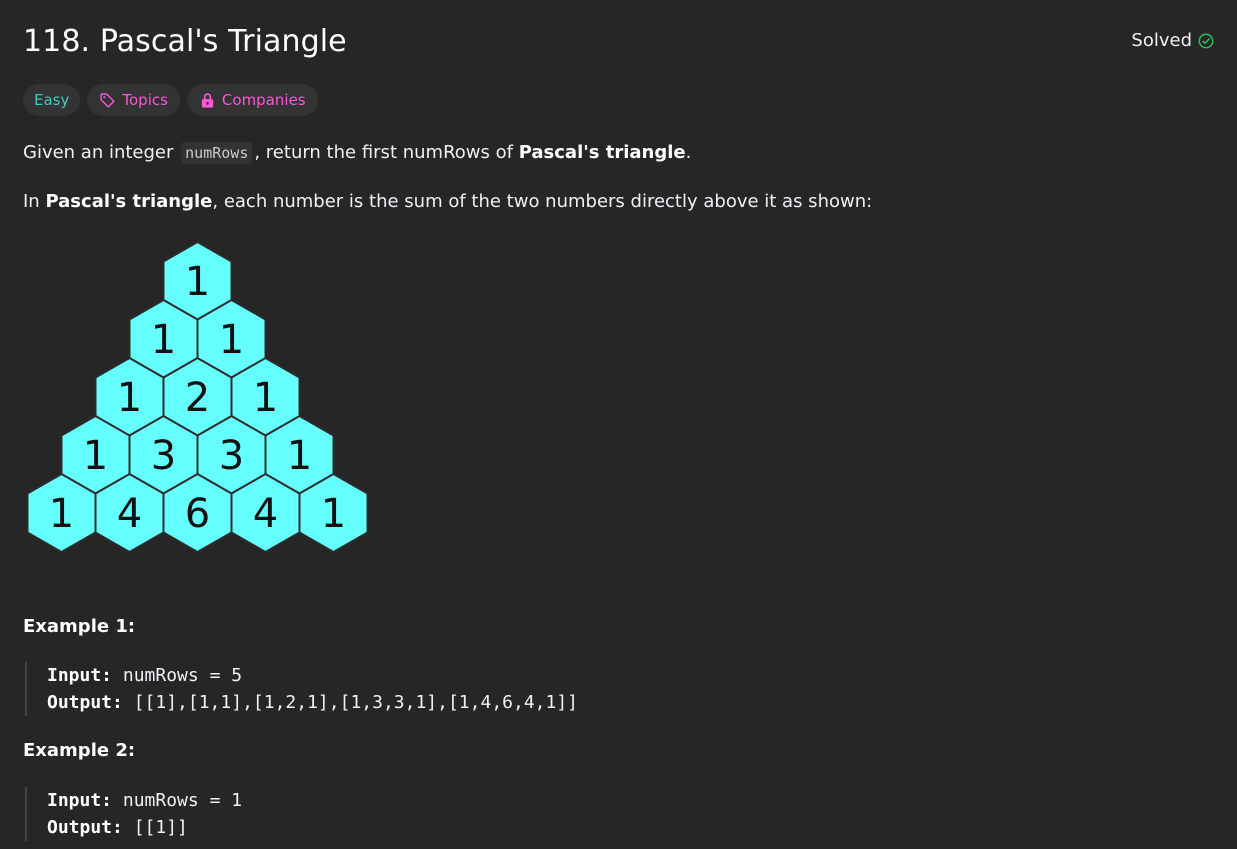 The width and height of the screenshot is (1237, 849). I want to click on difficulty-badge: Easy, so click(52, 100).